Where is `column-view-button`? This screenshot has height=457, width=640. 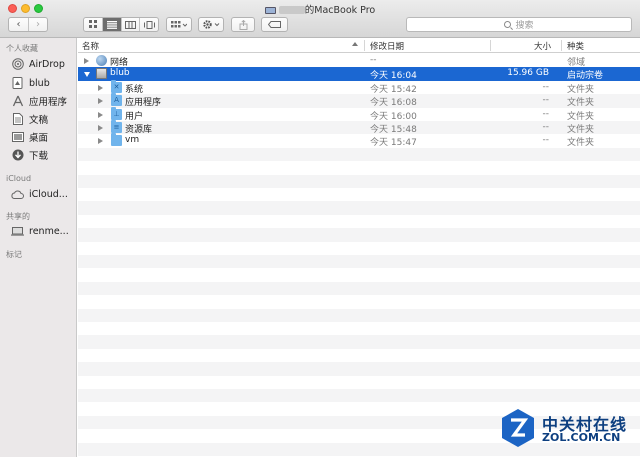 column-view-button is located at coordinates (130, 24).